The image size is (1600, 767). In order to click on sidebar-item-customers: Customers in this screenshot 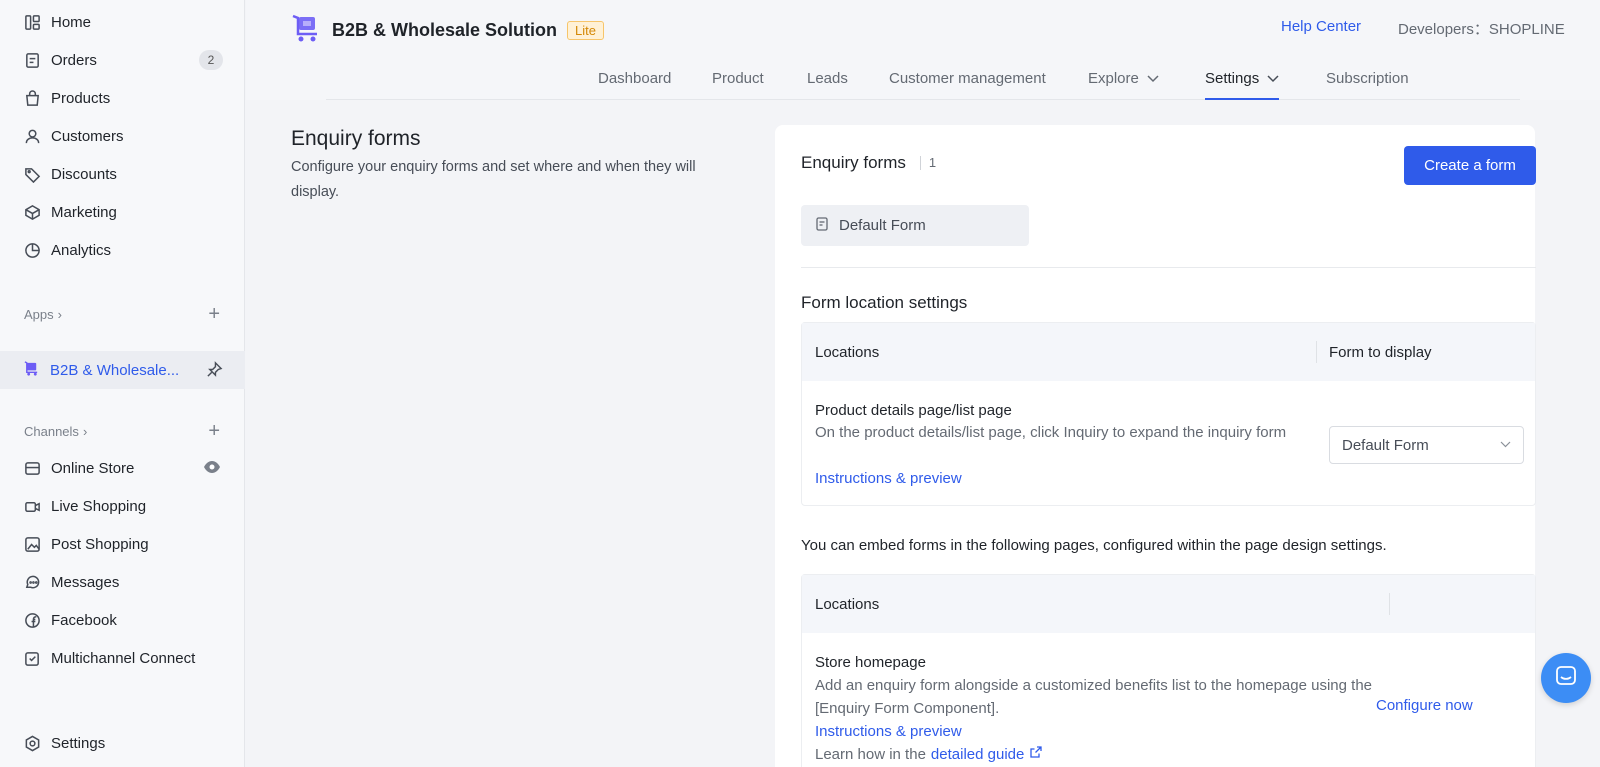, I will do `click(122, 136)`.